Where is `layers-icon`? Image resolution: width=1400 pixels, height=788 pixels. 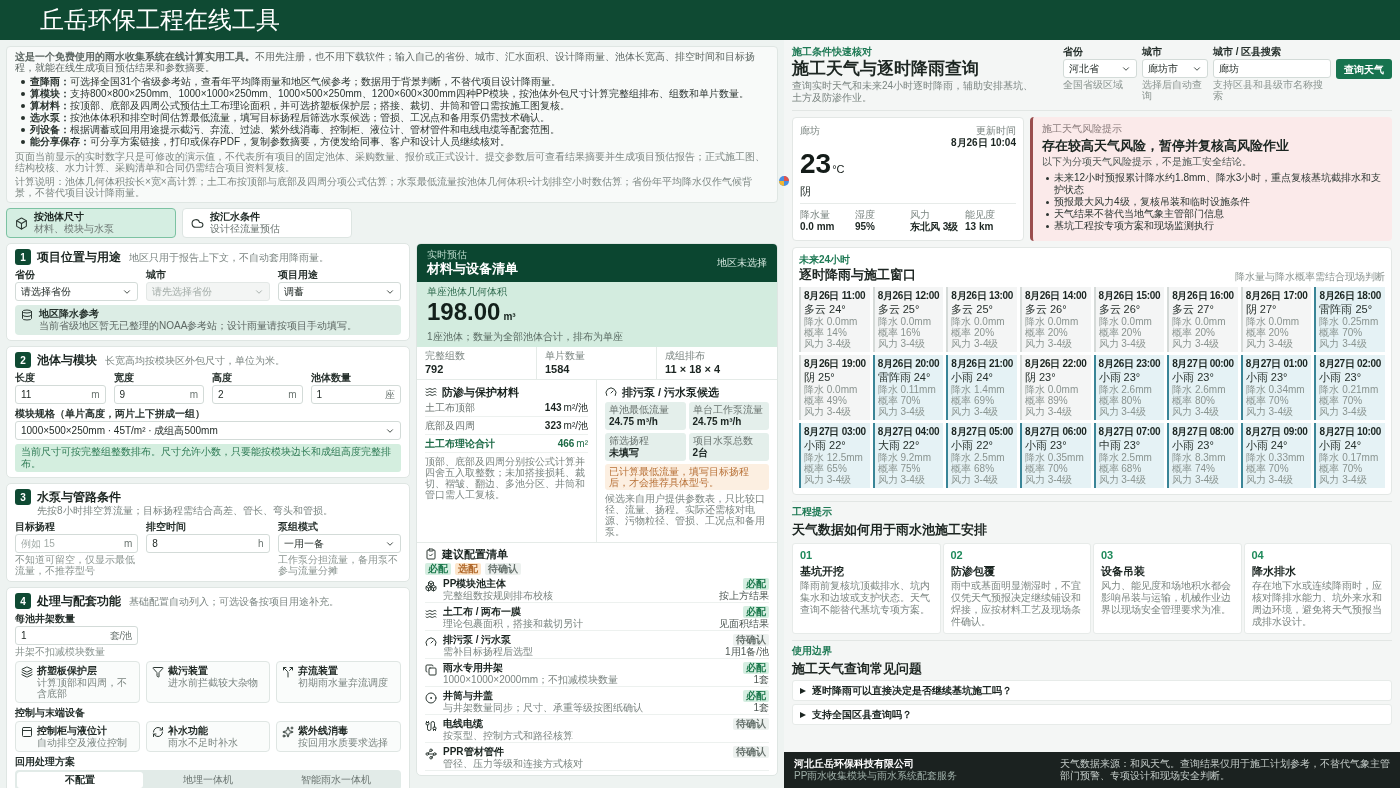 layers-icon is located at coordinates (27, 672).